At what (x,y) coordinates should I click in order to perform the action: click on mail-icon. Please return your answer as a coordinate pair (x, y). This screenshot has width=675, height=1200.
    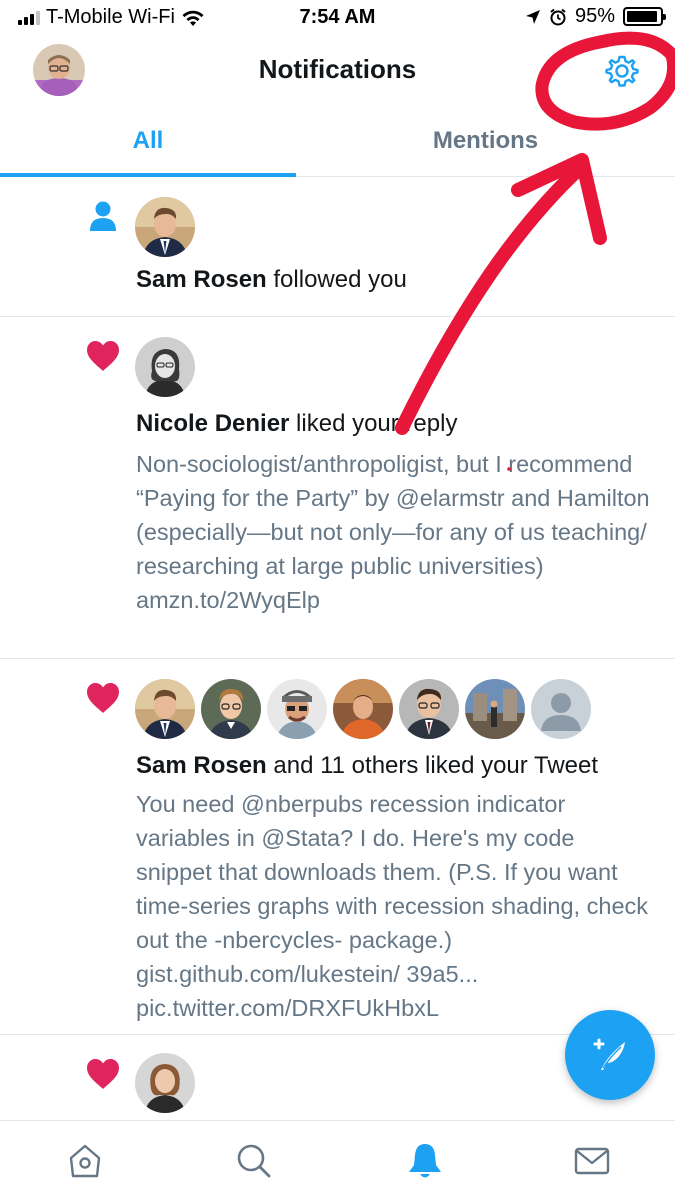
    Looking at the image, I should click on (592, 1161).